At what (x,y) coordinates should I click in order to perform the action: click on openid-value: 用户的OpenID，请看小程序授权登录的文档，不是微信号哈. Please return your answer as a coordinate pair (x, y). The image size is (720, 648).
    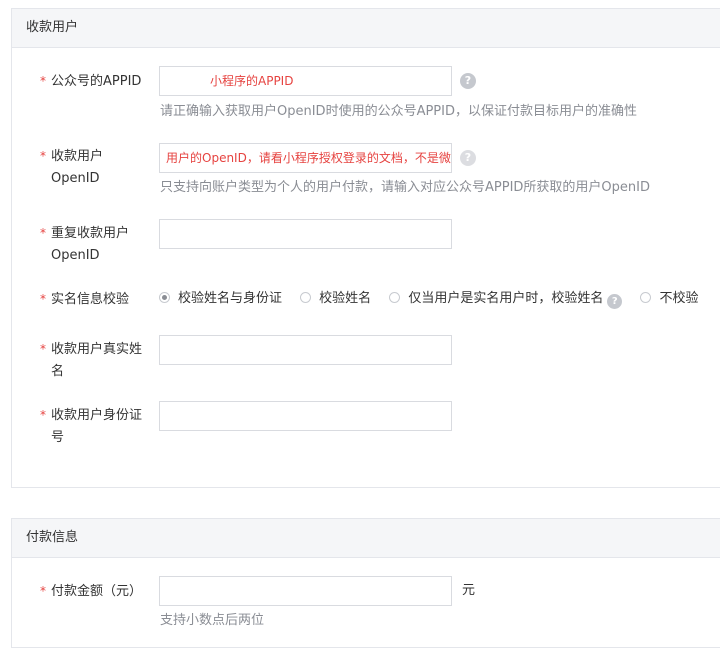
    Looking at the image, I should click on (308, 158).